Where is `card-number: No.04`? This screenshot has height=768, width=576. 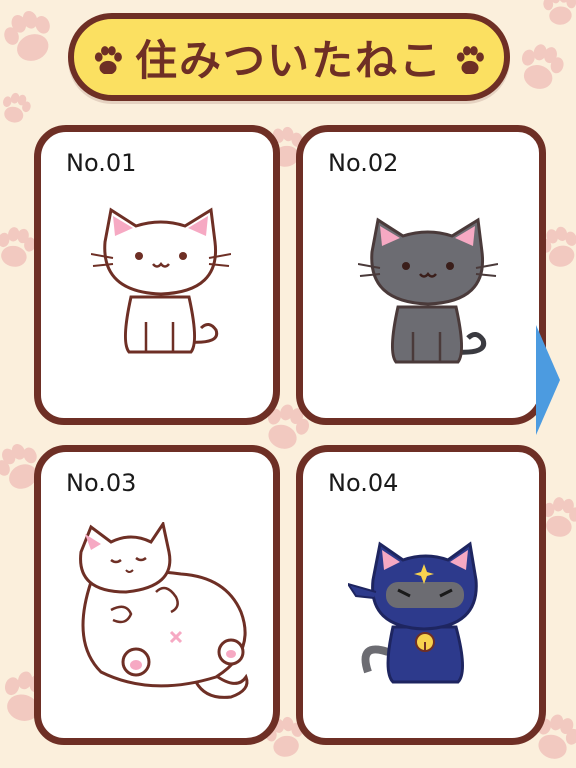 card-number: No.04 is located at coordinates (363, 483).